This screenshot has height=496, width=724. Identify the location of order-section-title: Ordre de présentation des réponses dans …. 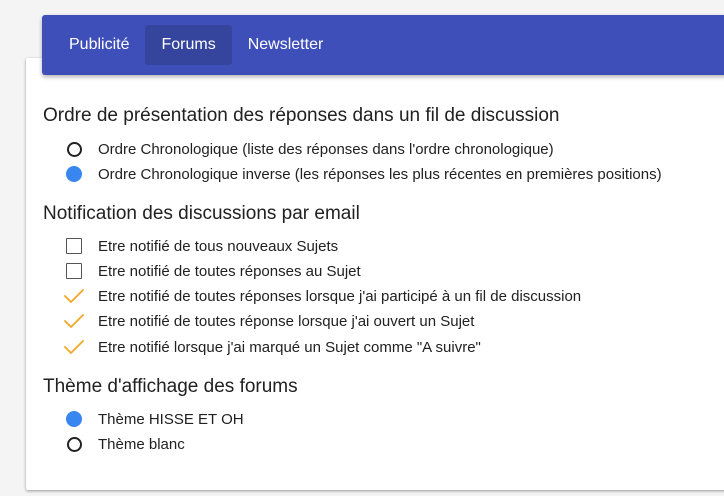
(301, 115).